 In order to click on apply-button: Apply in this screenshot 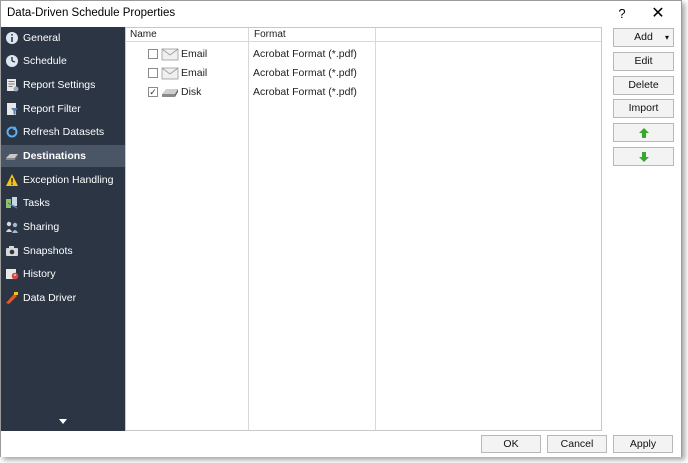, I will do `click(643, 444)`.